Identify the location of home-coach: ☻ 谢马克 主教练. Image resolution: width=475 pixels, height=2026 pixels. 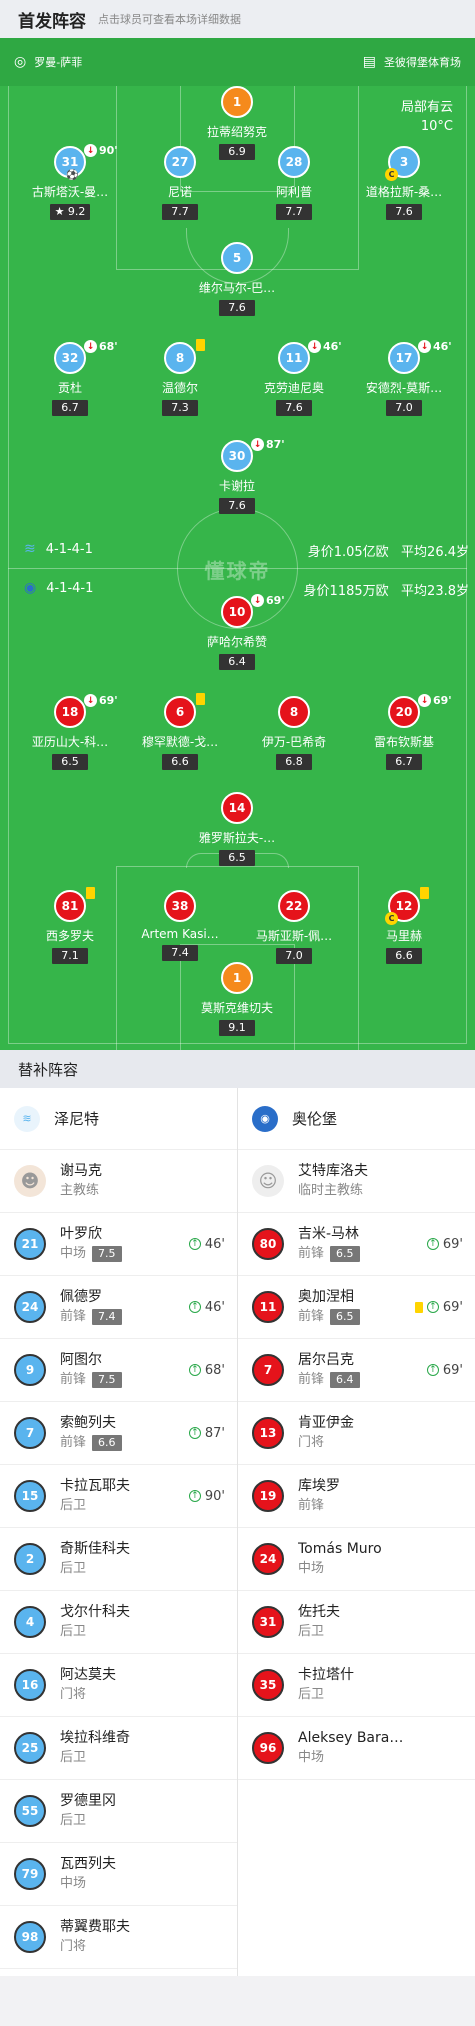
(118, 1181).